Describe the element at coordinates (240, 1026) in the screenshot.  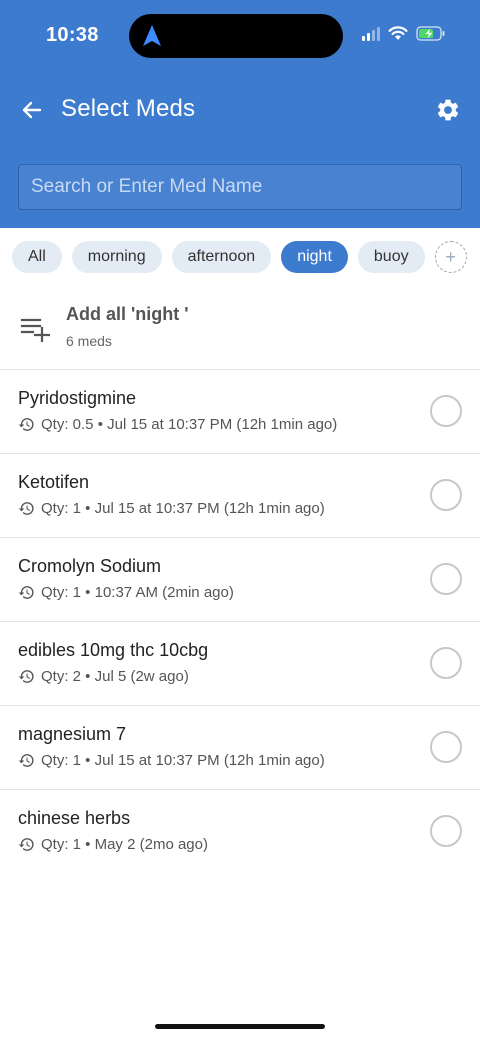
I see `home-indicator` at that location.